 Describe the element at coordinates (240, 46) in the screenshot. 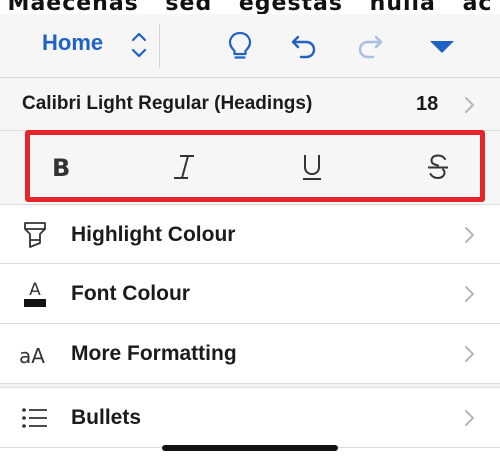

I see `lightbulb-icon` at that location.